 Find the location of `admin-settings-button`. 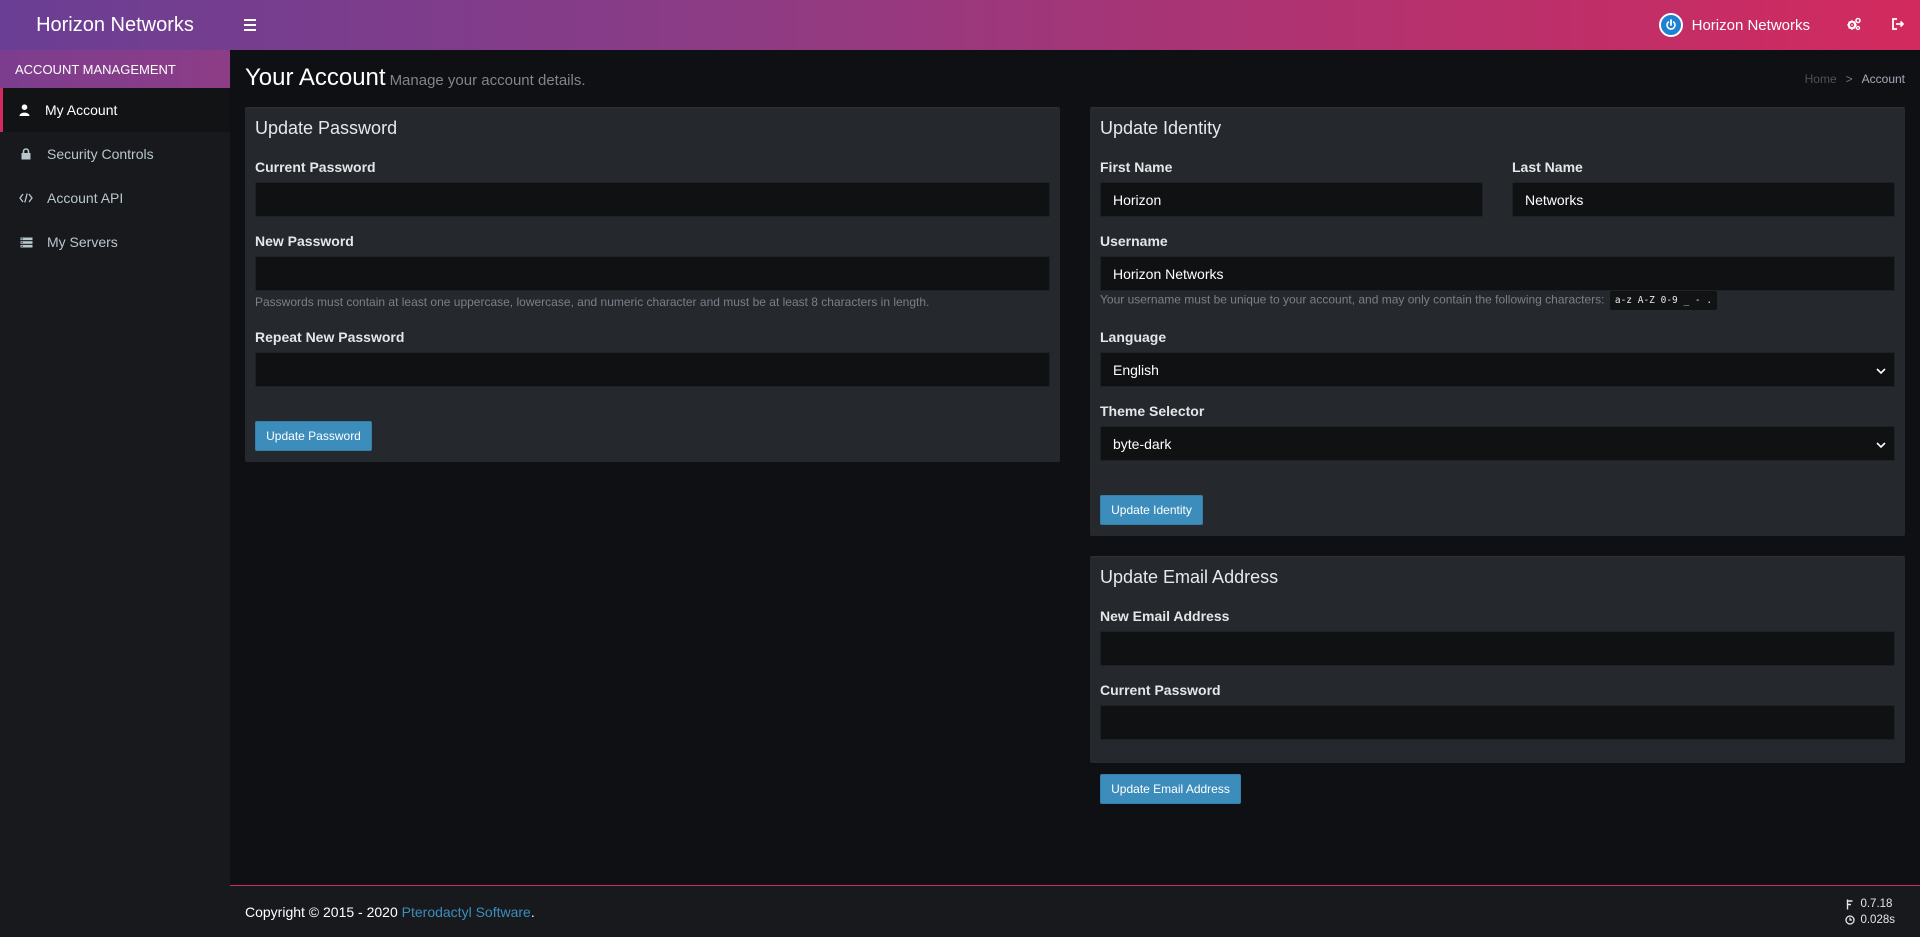

admin-settings-button is located at coordinates (1854, 25).